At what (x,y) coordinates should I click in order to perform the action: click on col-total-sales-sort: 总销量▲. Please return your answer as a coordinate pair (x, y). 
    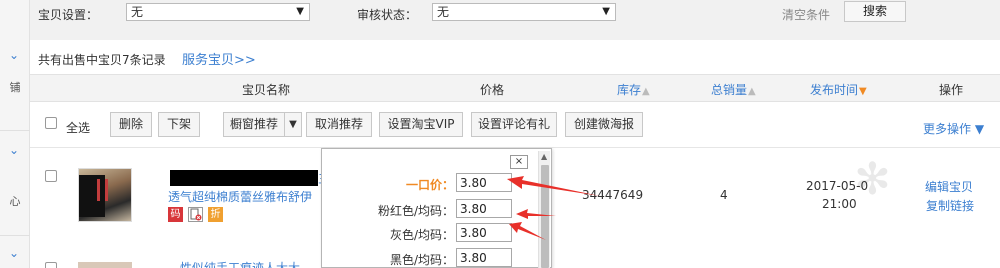
    Looking at the image, I should click on (733, 89).